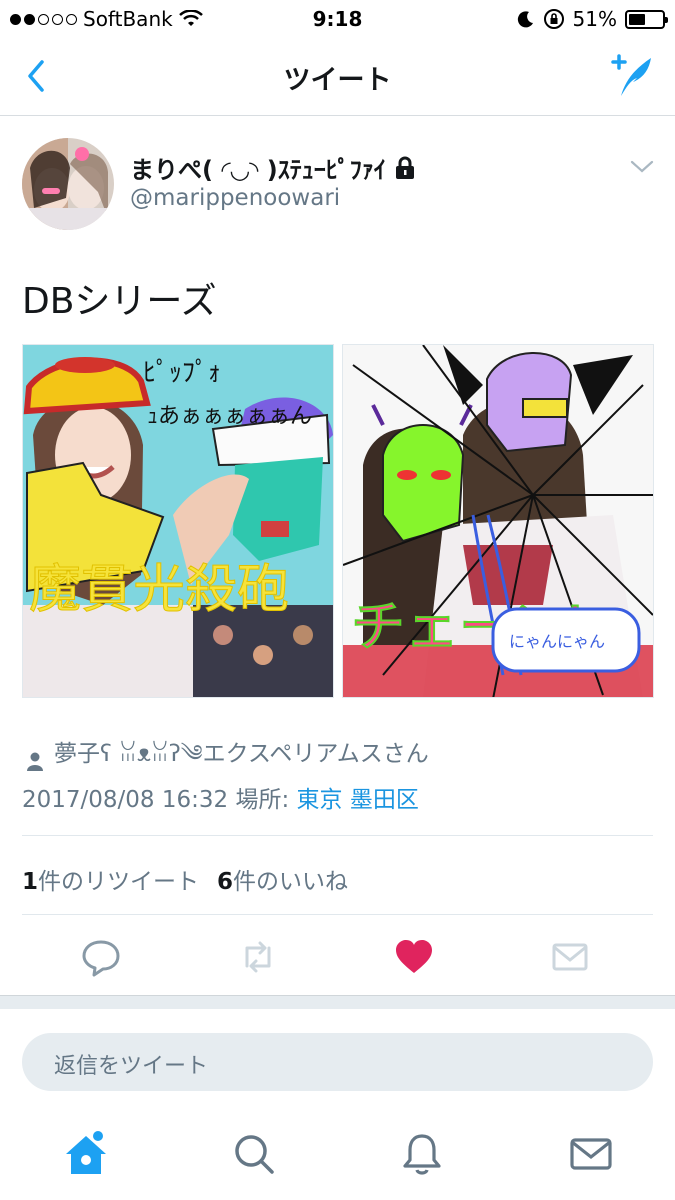  Describe the element at coordinates (38, 76) in the screenshot. I see `back-chevron-icon` at that location.